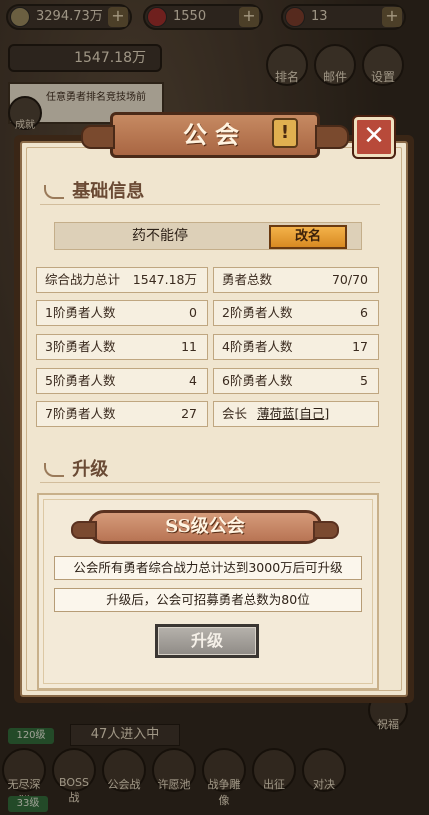 The height and width of the screenshot is (815, 429). I want to click on stat-label: 3阶勇者人数, so click(80, 346).